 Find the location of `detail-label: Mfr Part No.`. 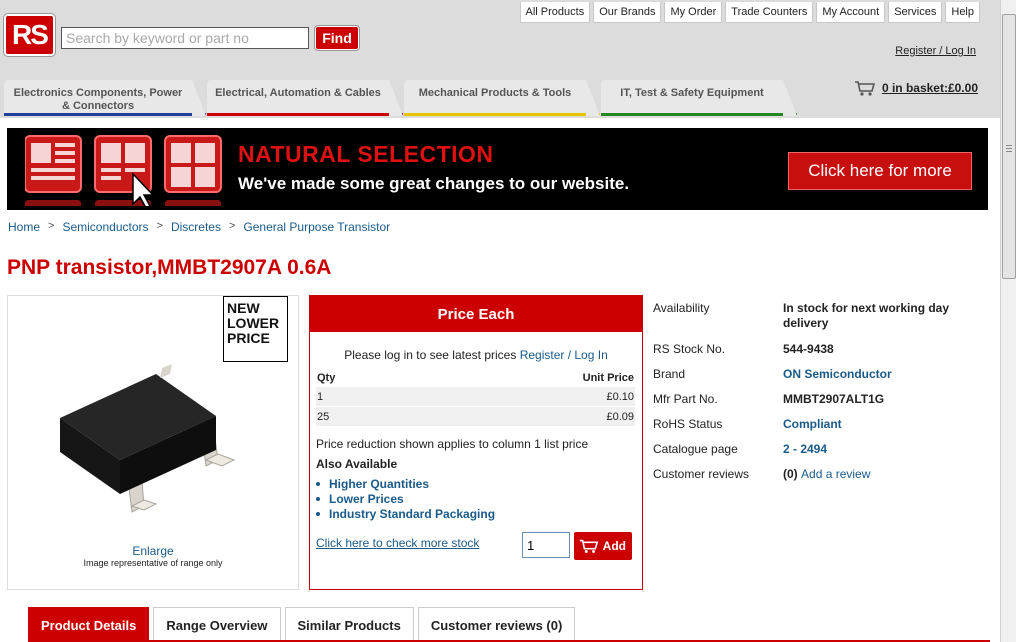

detail-label: Mfr Part No. is located at coordinates (685, 399).